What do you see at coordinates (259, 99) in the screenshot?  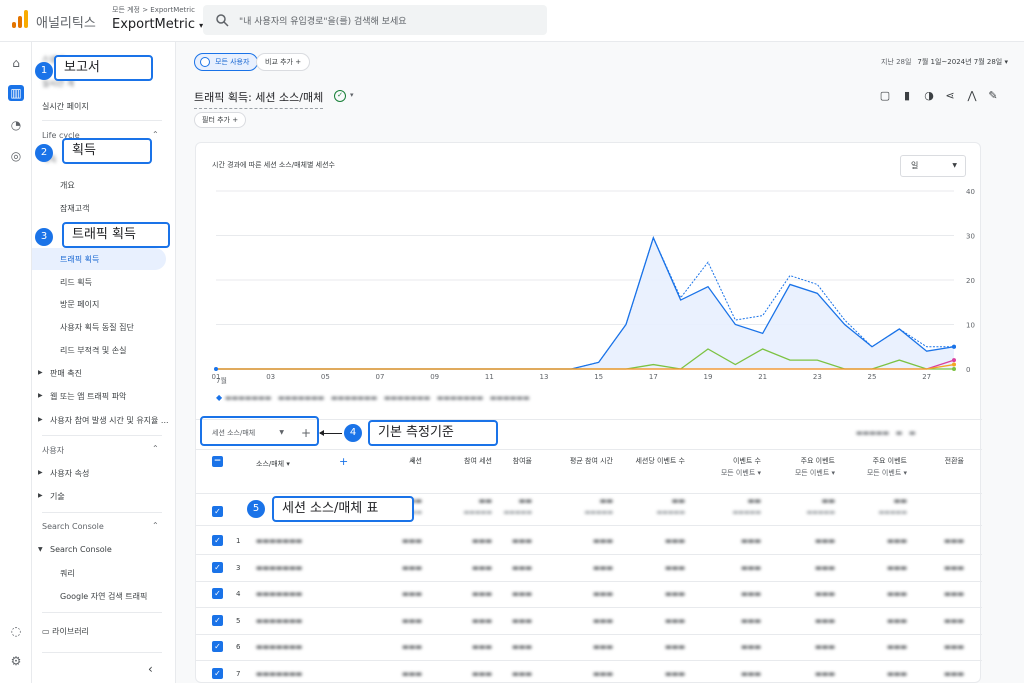 I see `page-title: 트래픽 획득: 세션 소스/매체` at bounding box center [259, 99].